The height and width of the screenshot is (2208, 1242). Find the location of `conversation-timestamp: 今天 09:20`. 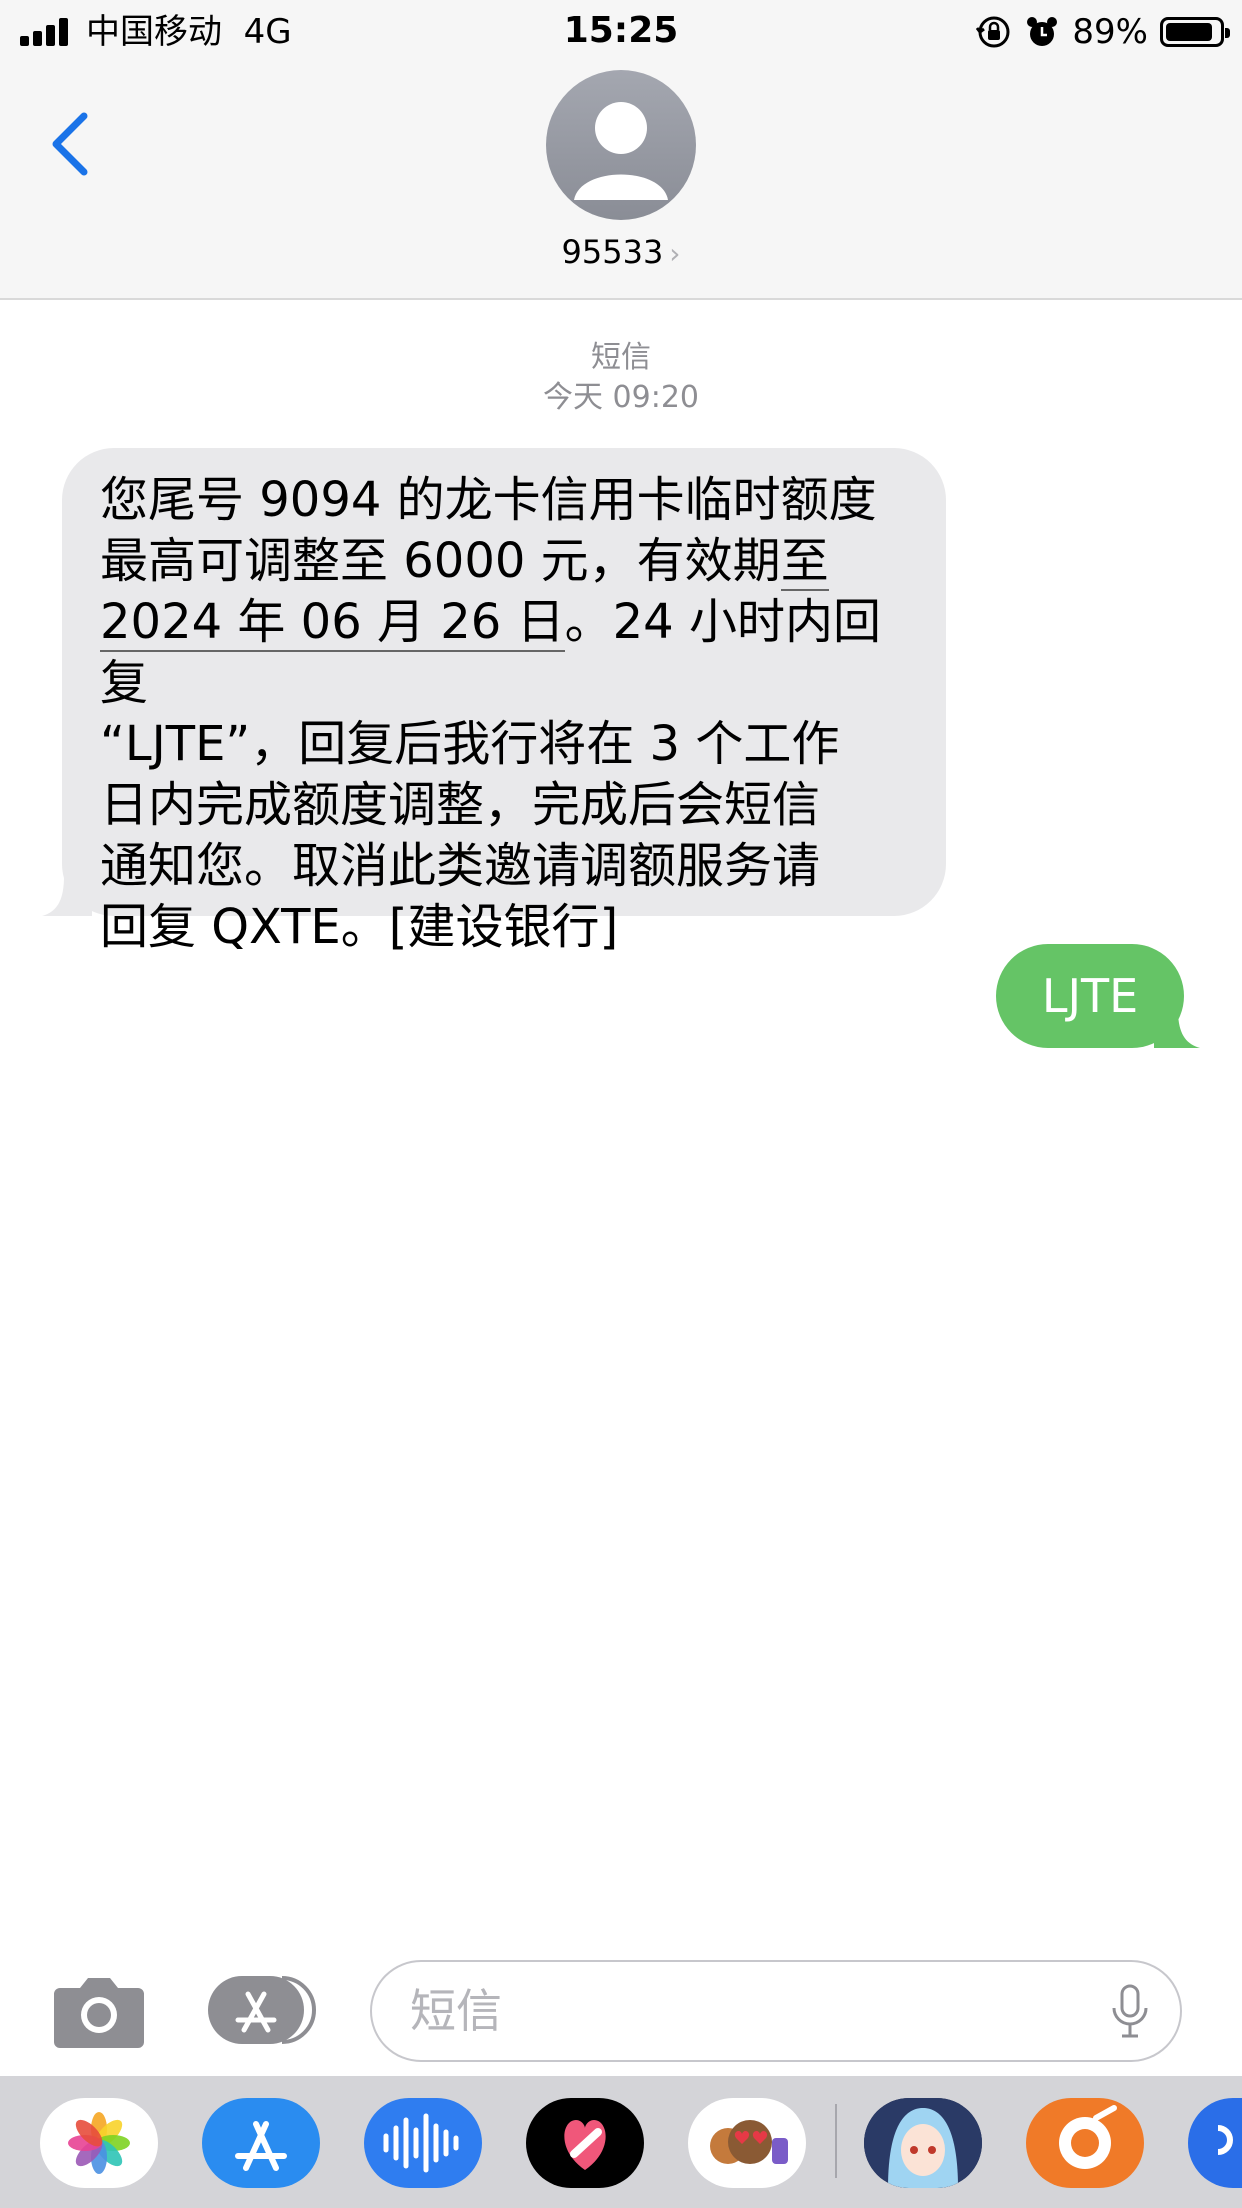

conversation-timestamp: 今天 09:20 is located at coordinates (621, 397).